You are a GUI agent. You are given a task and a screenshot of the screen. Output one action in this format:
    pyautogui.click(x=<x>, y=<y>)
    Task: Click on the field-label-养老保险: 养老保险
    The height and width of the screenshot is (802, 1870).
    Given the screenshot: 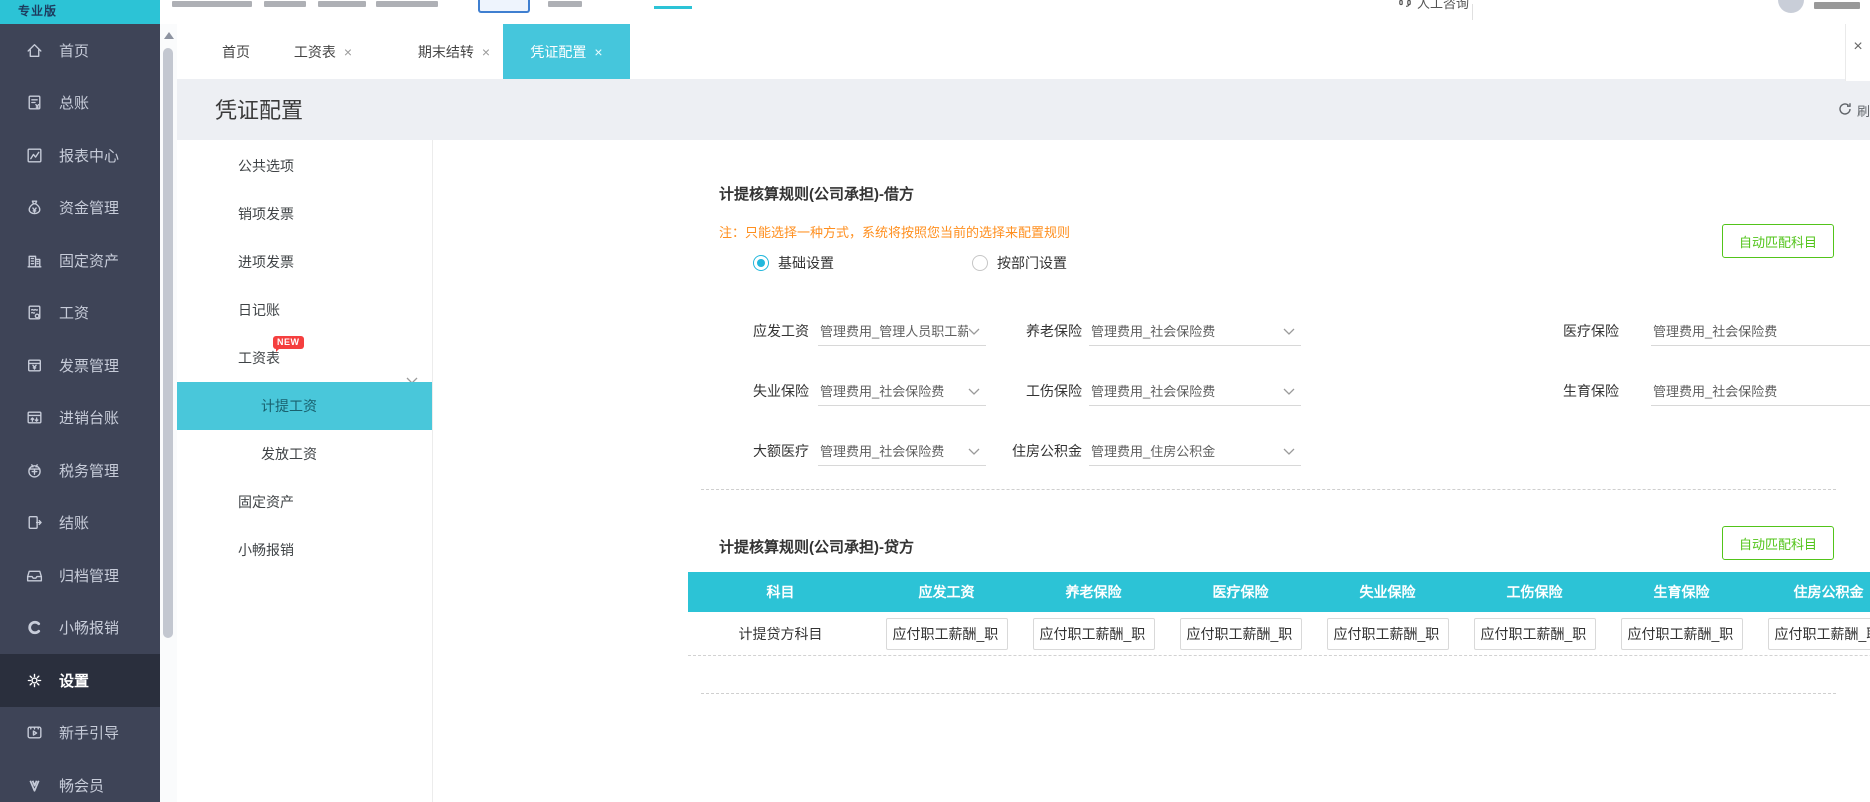 What is the action you would take?
    pyautogui.click(x=1054, y=331)
    